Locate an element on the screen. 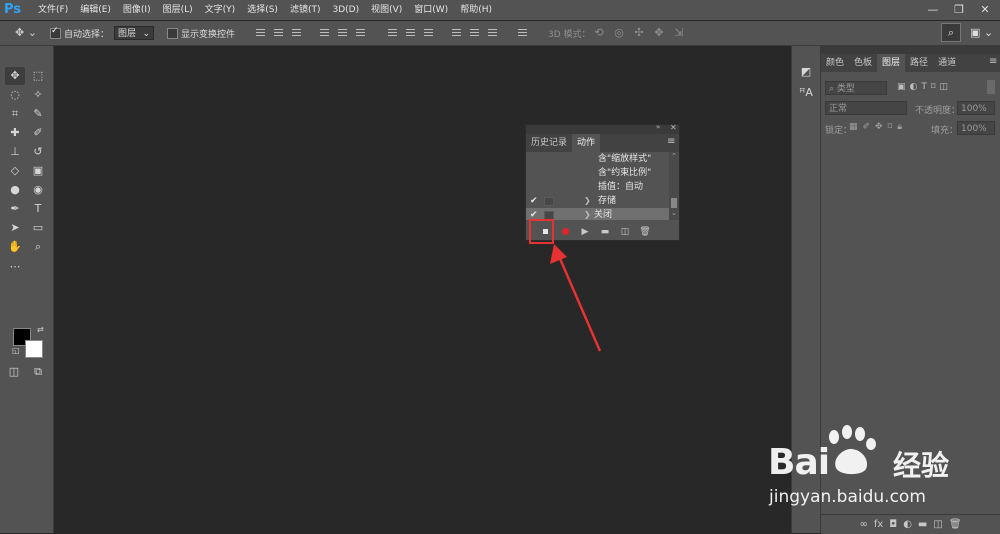 This screenshot has width=1000, height=534. filter-toggle is located at coordinates (991, 87).